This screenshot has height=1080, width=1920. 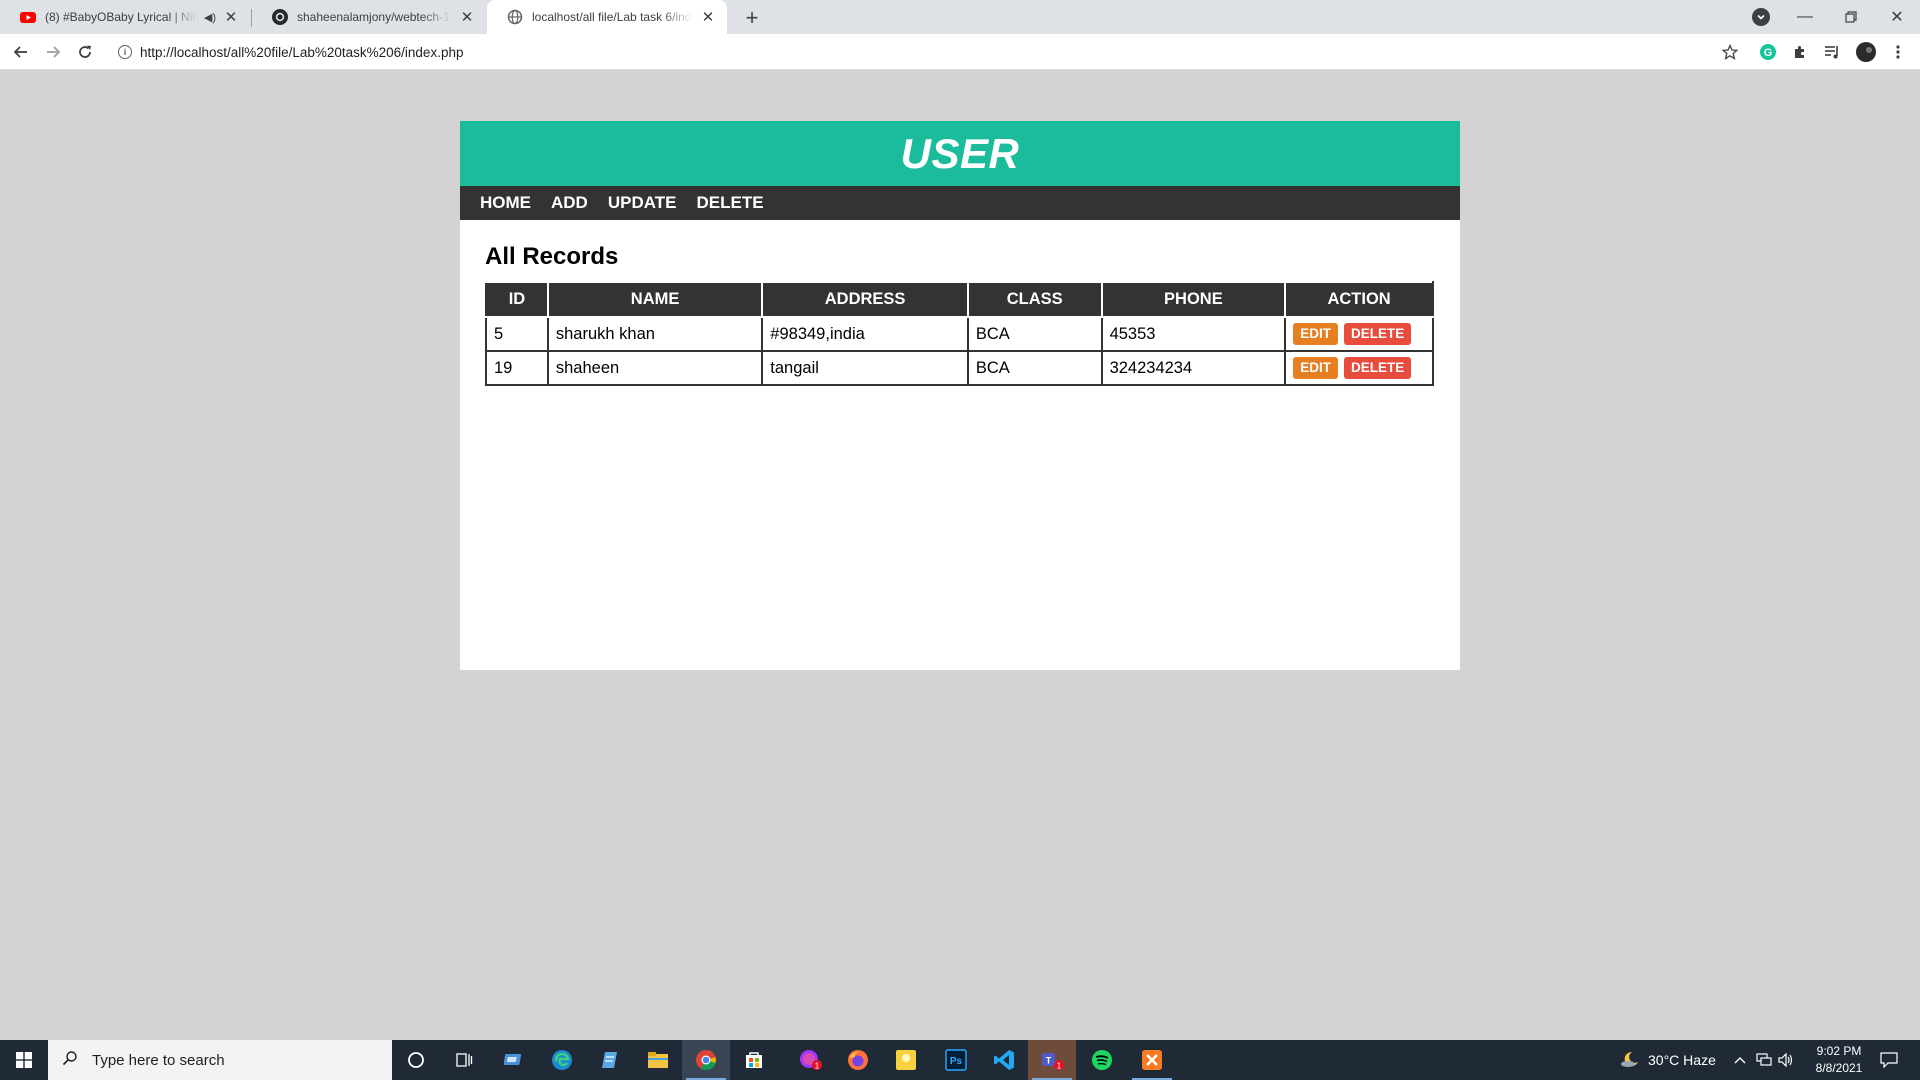 I want to click on weather-moon-icon, so click(x=1630, y=1060).